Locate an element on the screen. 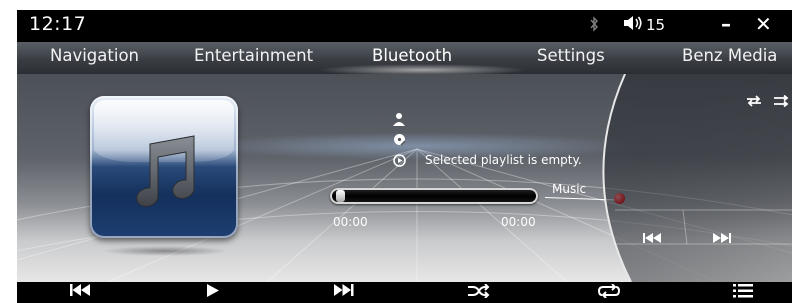 The height and width of the screenshot is (303, 792). playlist-button is located at coordinates (743, 293).